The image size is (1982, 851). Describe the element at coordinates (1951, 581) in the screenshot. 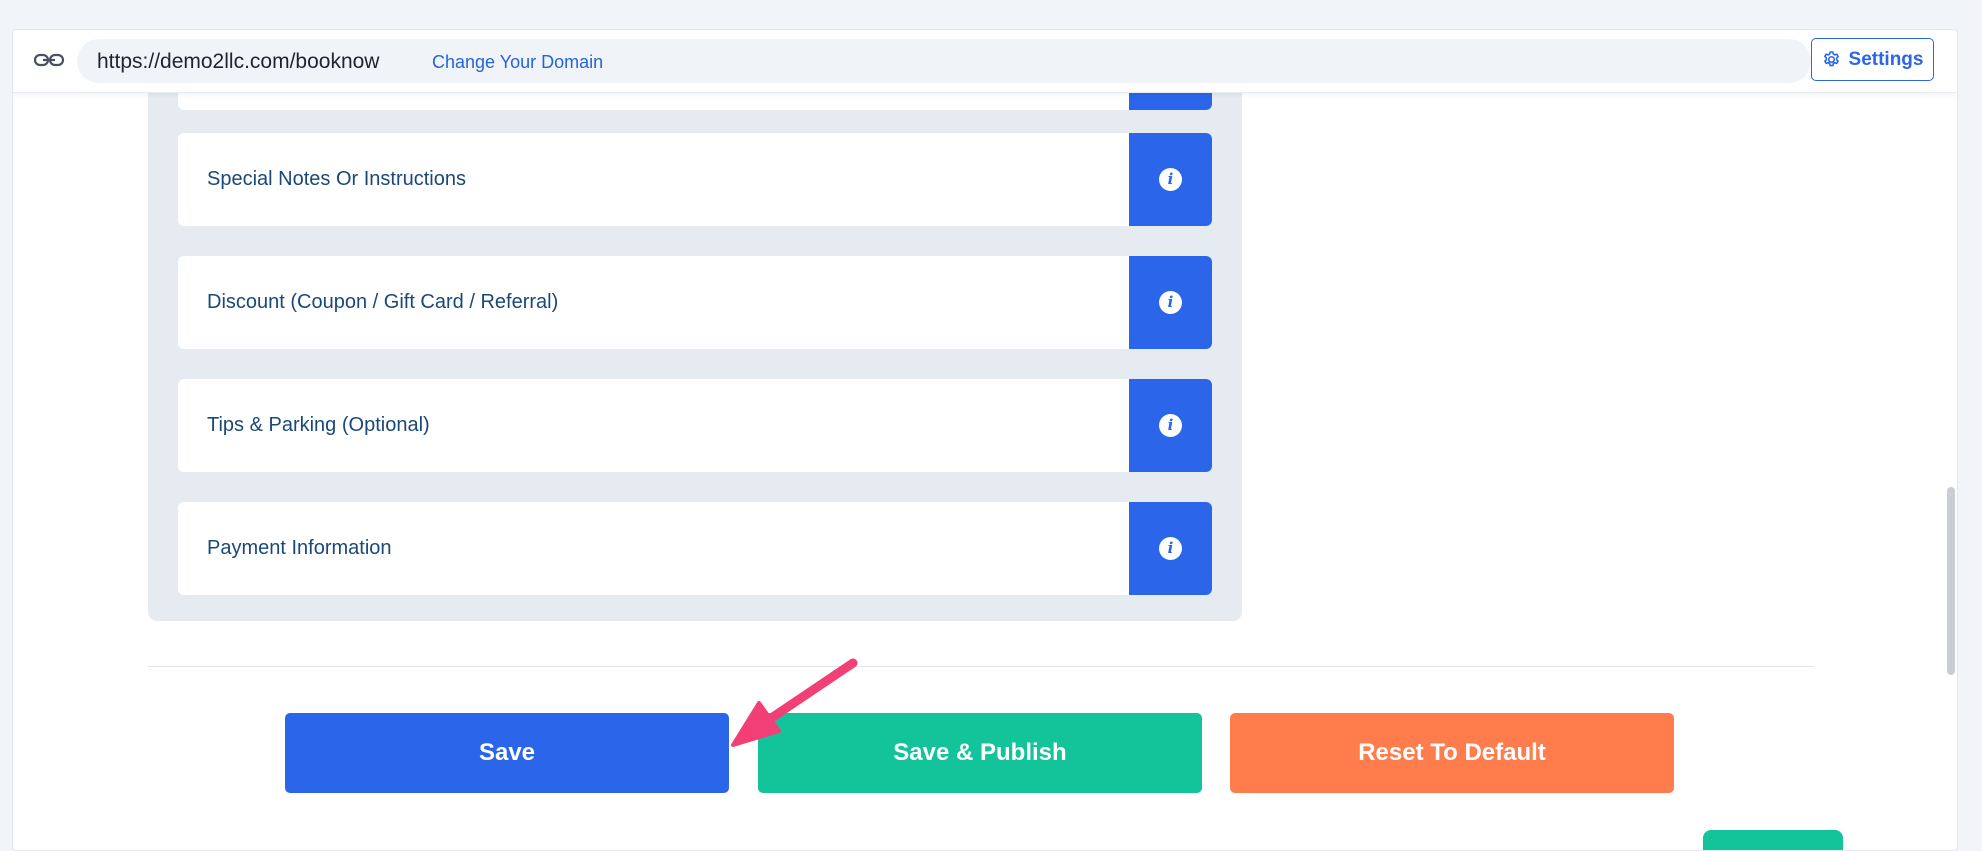

I see `scrollbar-thumb` at that location.